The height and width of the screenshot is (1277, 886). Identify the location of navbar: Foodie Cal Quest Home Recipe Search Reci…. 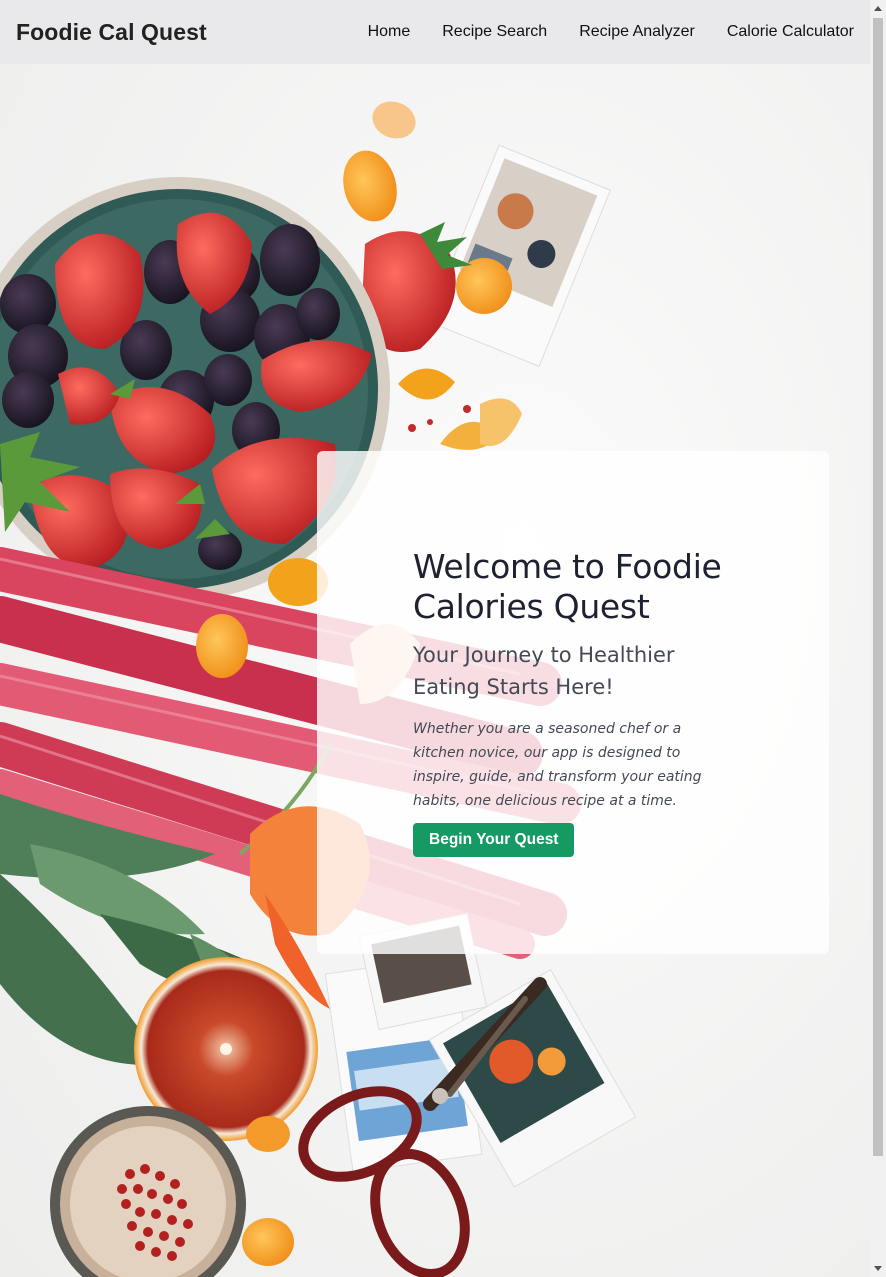
(435, 32).